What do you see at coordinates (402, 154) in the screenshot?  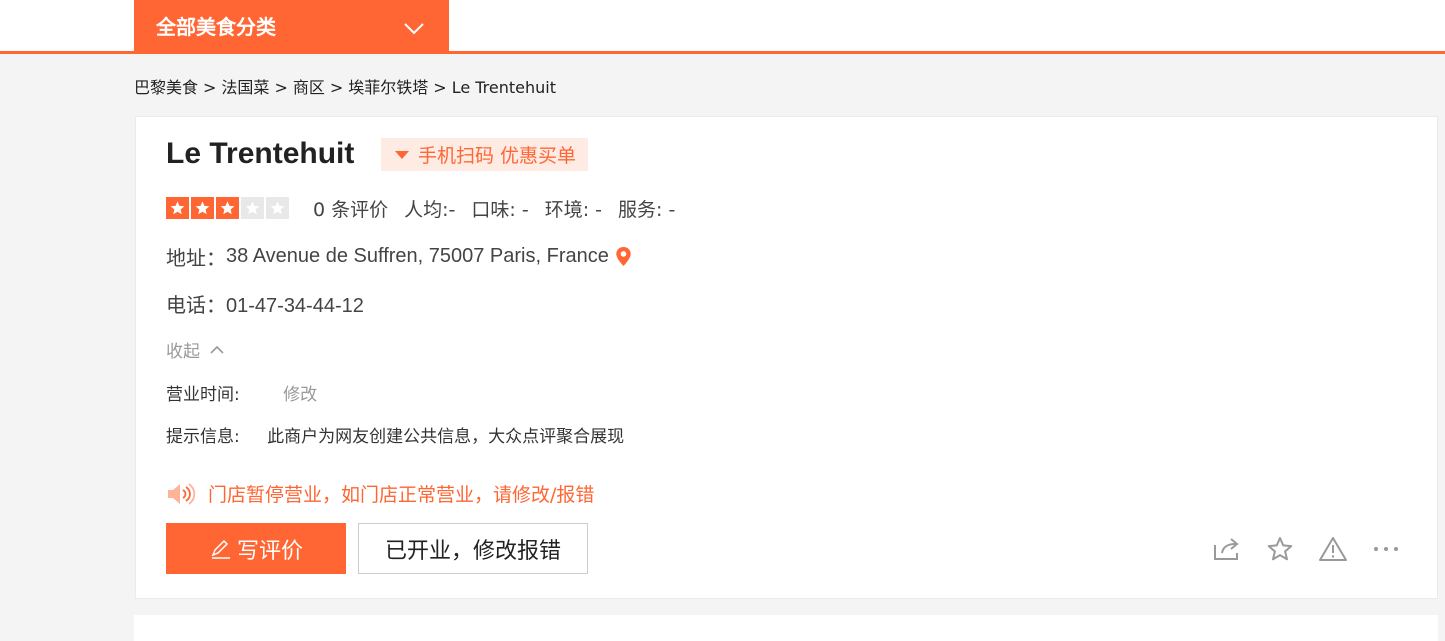 I see `triangle-down-icon` at bounding box center [402, 154].